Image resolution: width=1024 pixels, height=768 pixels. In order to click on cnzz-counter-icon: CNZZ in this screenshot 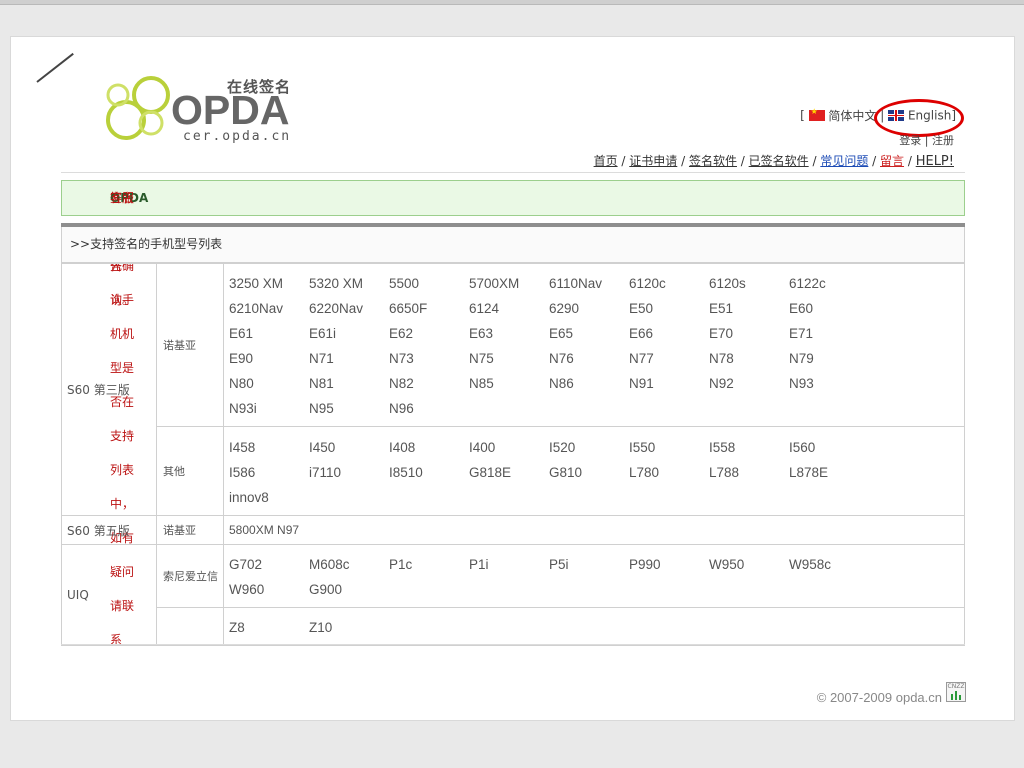, I will do `click(956, 692)`.